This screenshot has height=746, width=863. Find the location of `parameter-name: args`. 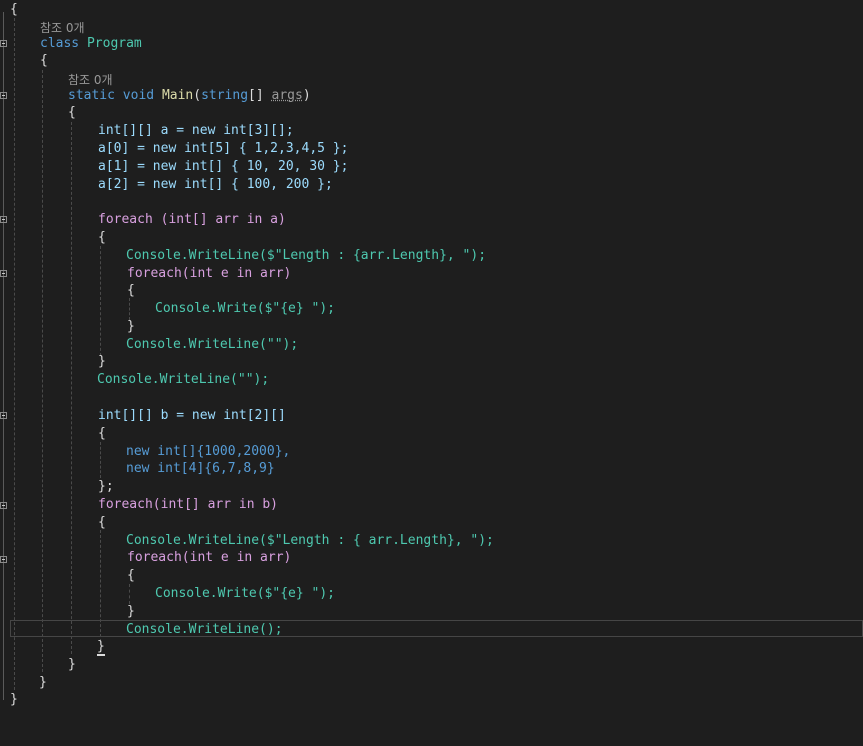

parameter-name: args is located at coordinates (287, 95).